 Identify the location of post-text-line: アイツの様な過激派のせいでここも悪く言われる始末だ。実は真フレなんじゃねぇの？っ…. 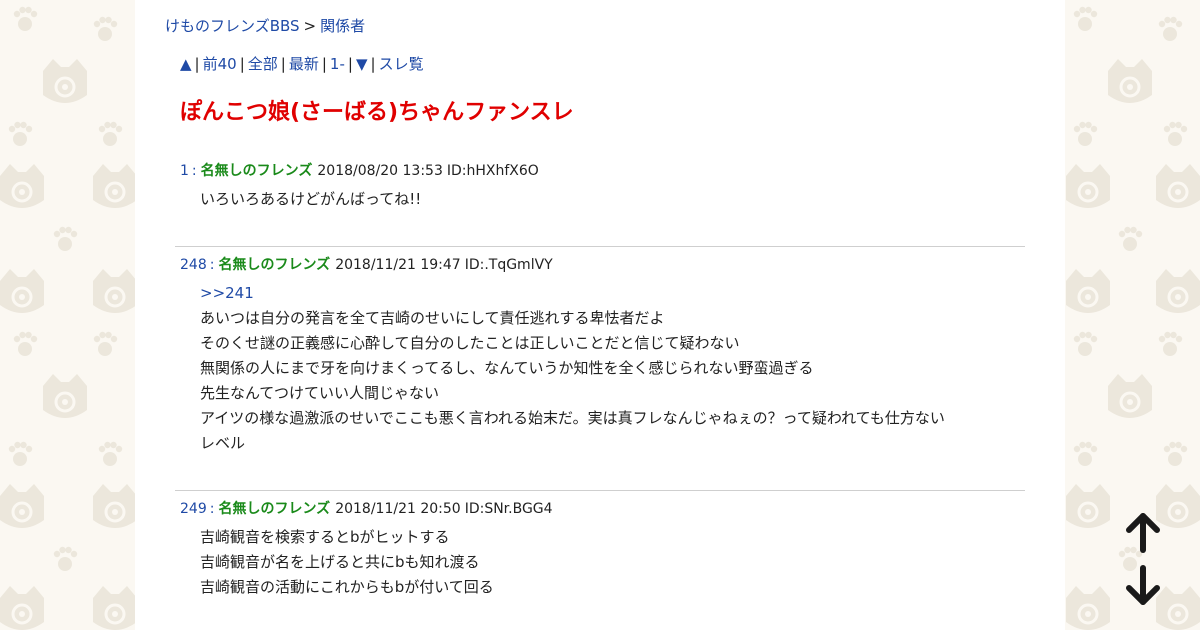
(572, 418).